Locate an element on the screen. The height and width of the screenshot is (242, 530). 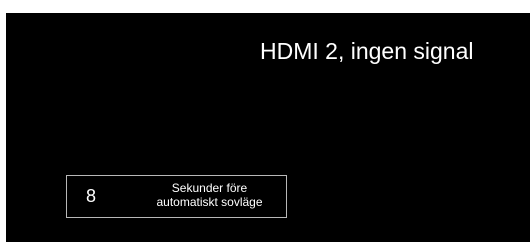
sleep-countdown-seconds: 8 is located at coordinates (91, 196).